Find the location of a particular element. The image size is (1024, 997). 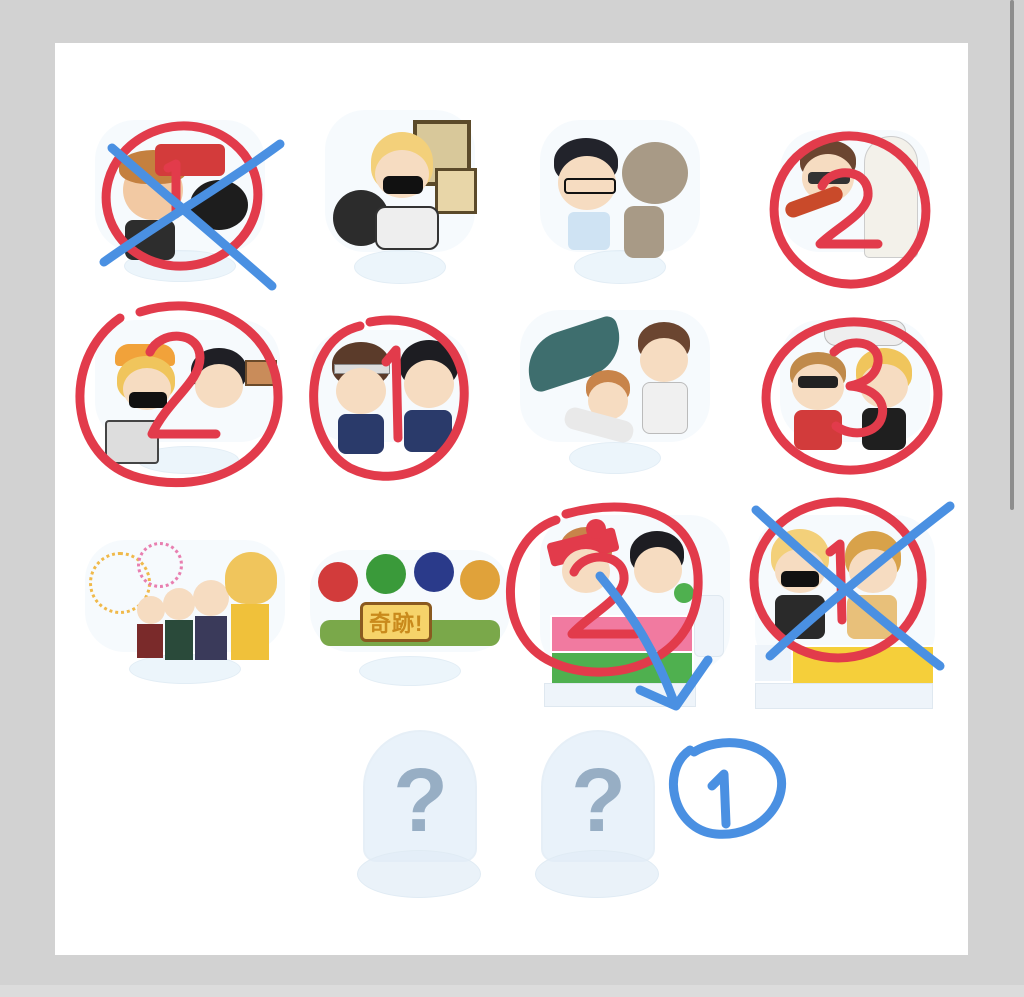

secret-item-2: ? is located at coordinates (598, 815).